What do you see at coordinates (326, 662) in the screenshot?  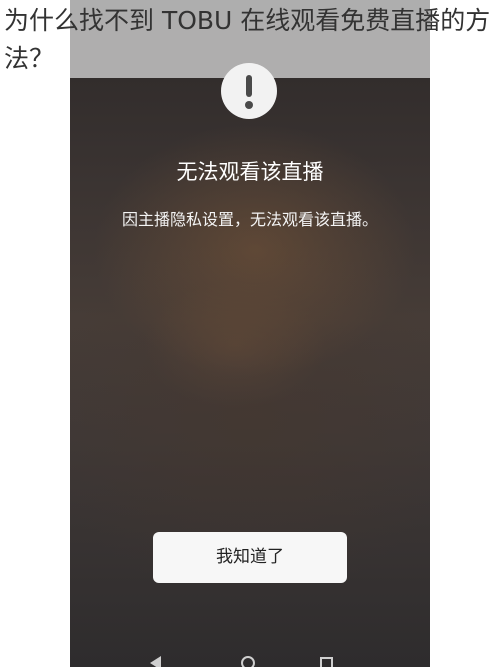 I see `recent-apps-icon` at bounding box center [326, 662].